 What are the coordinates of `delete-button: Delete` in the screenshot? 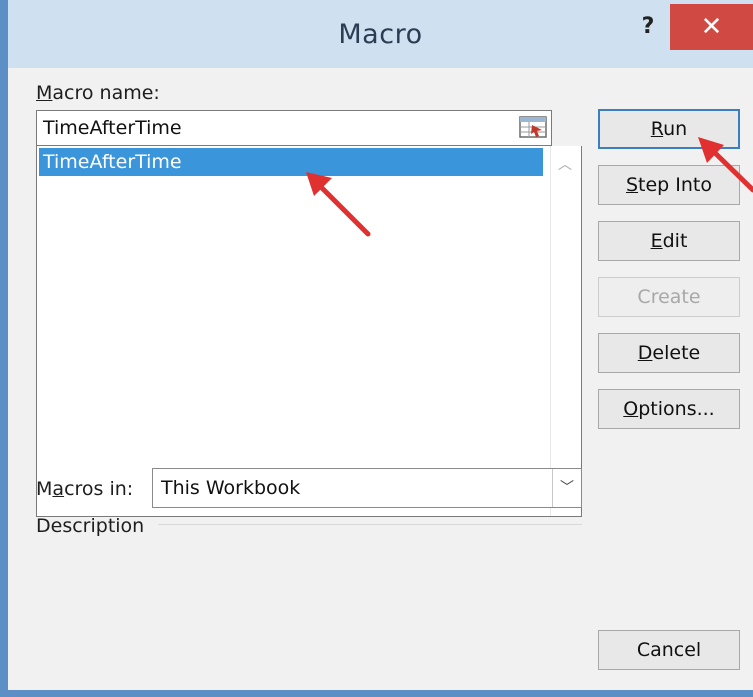 It's located at (669, 353).